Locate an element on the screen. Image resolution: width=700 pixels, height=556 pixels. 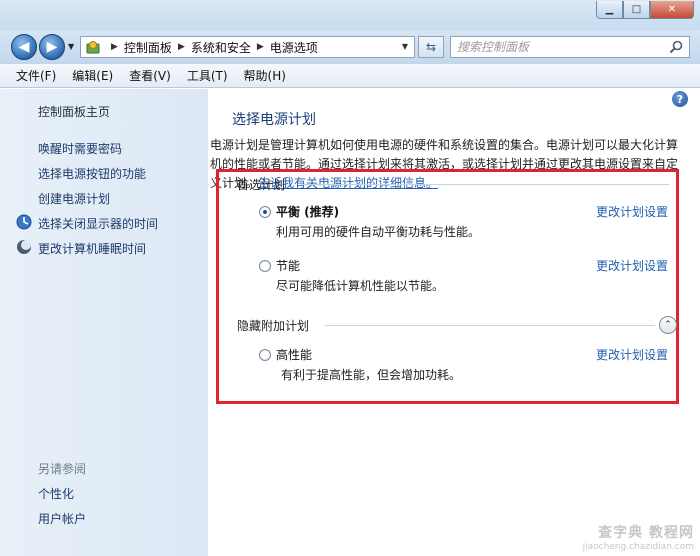
refresh-icon: ⇆ is located at coordinates (431, 47).